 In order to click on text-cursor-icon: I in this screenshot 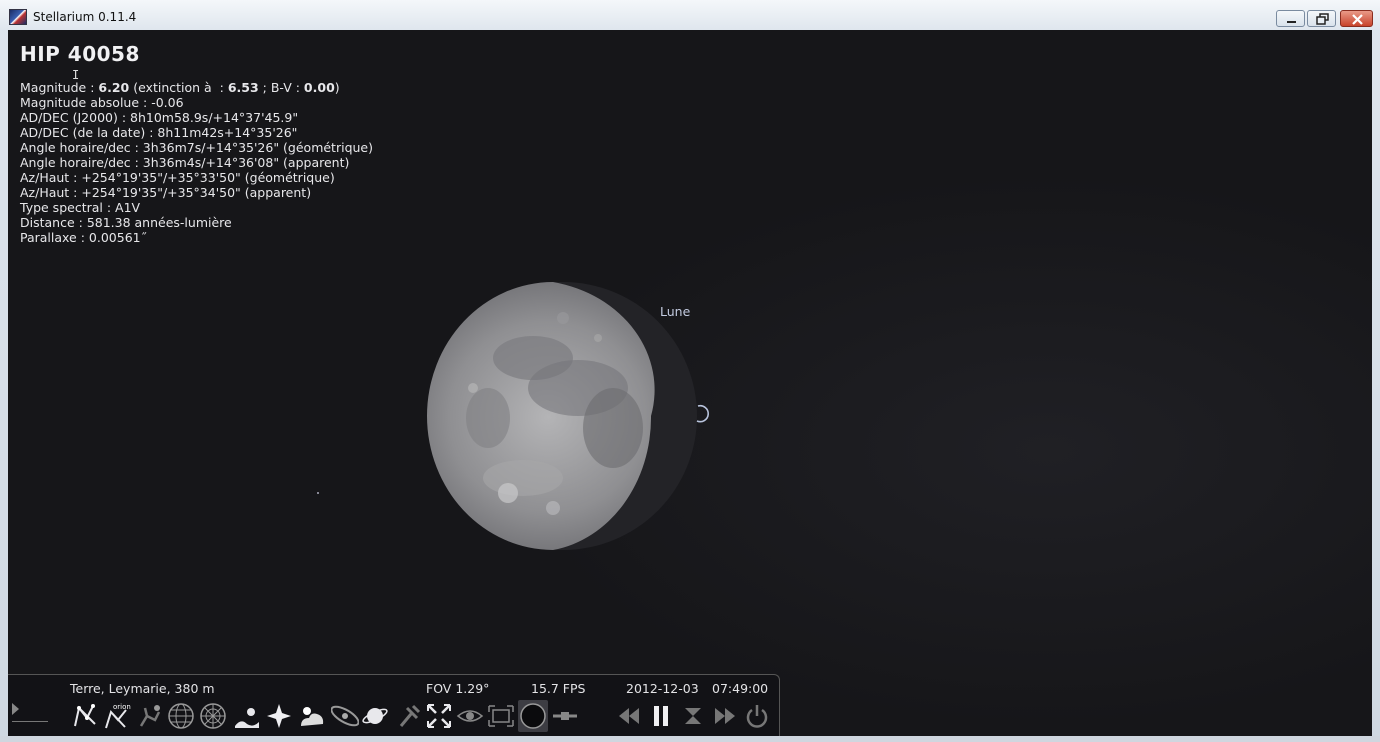, I will do `click(76, 75)`.